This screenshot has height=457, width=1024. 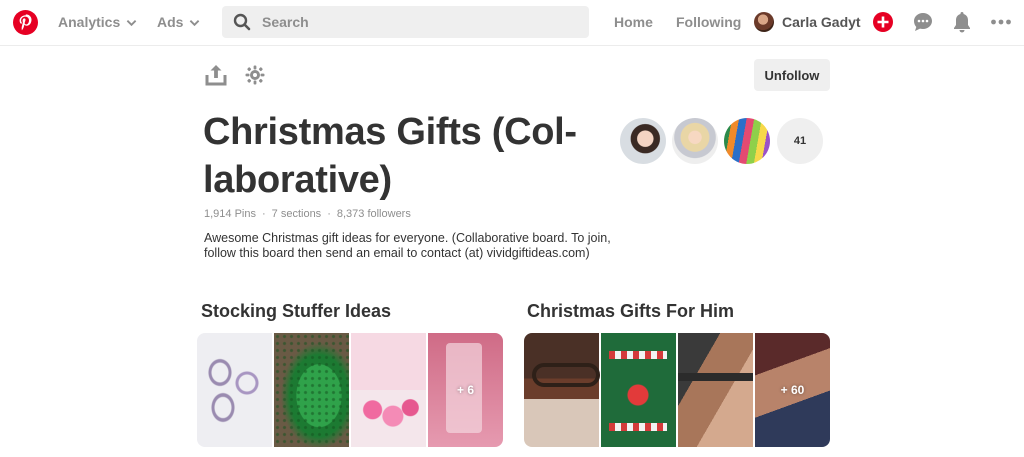 I want to click on more-pins-count: + 6, so click(x=465, y=390).